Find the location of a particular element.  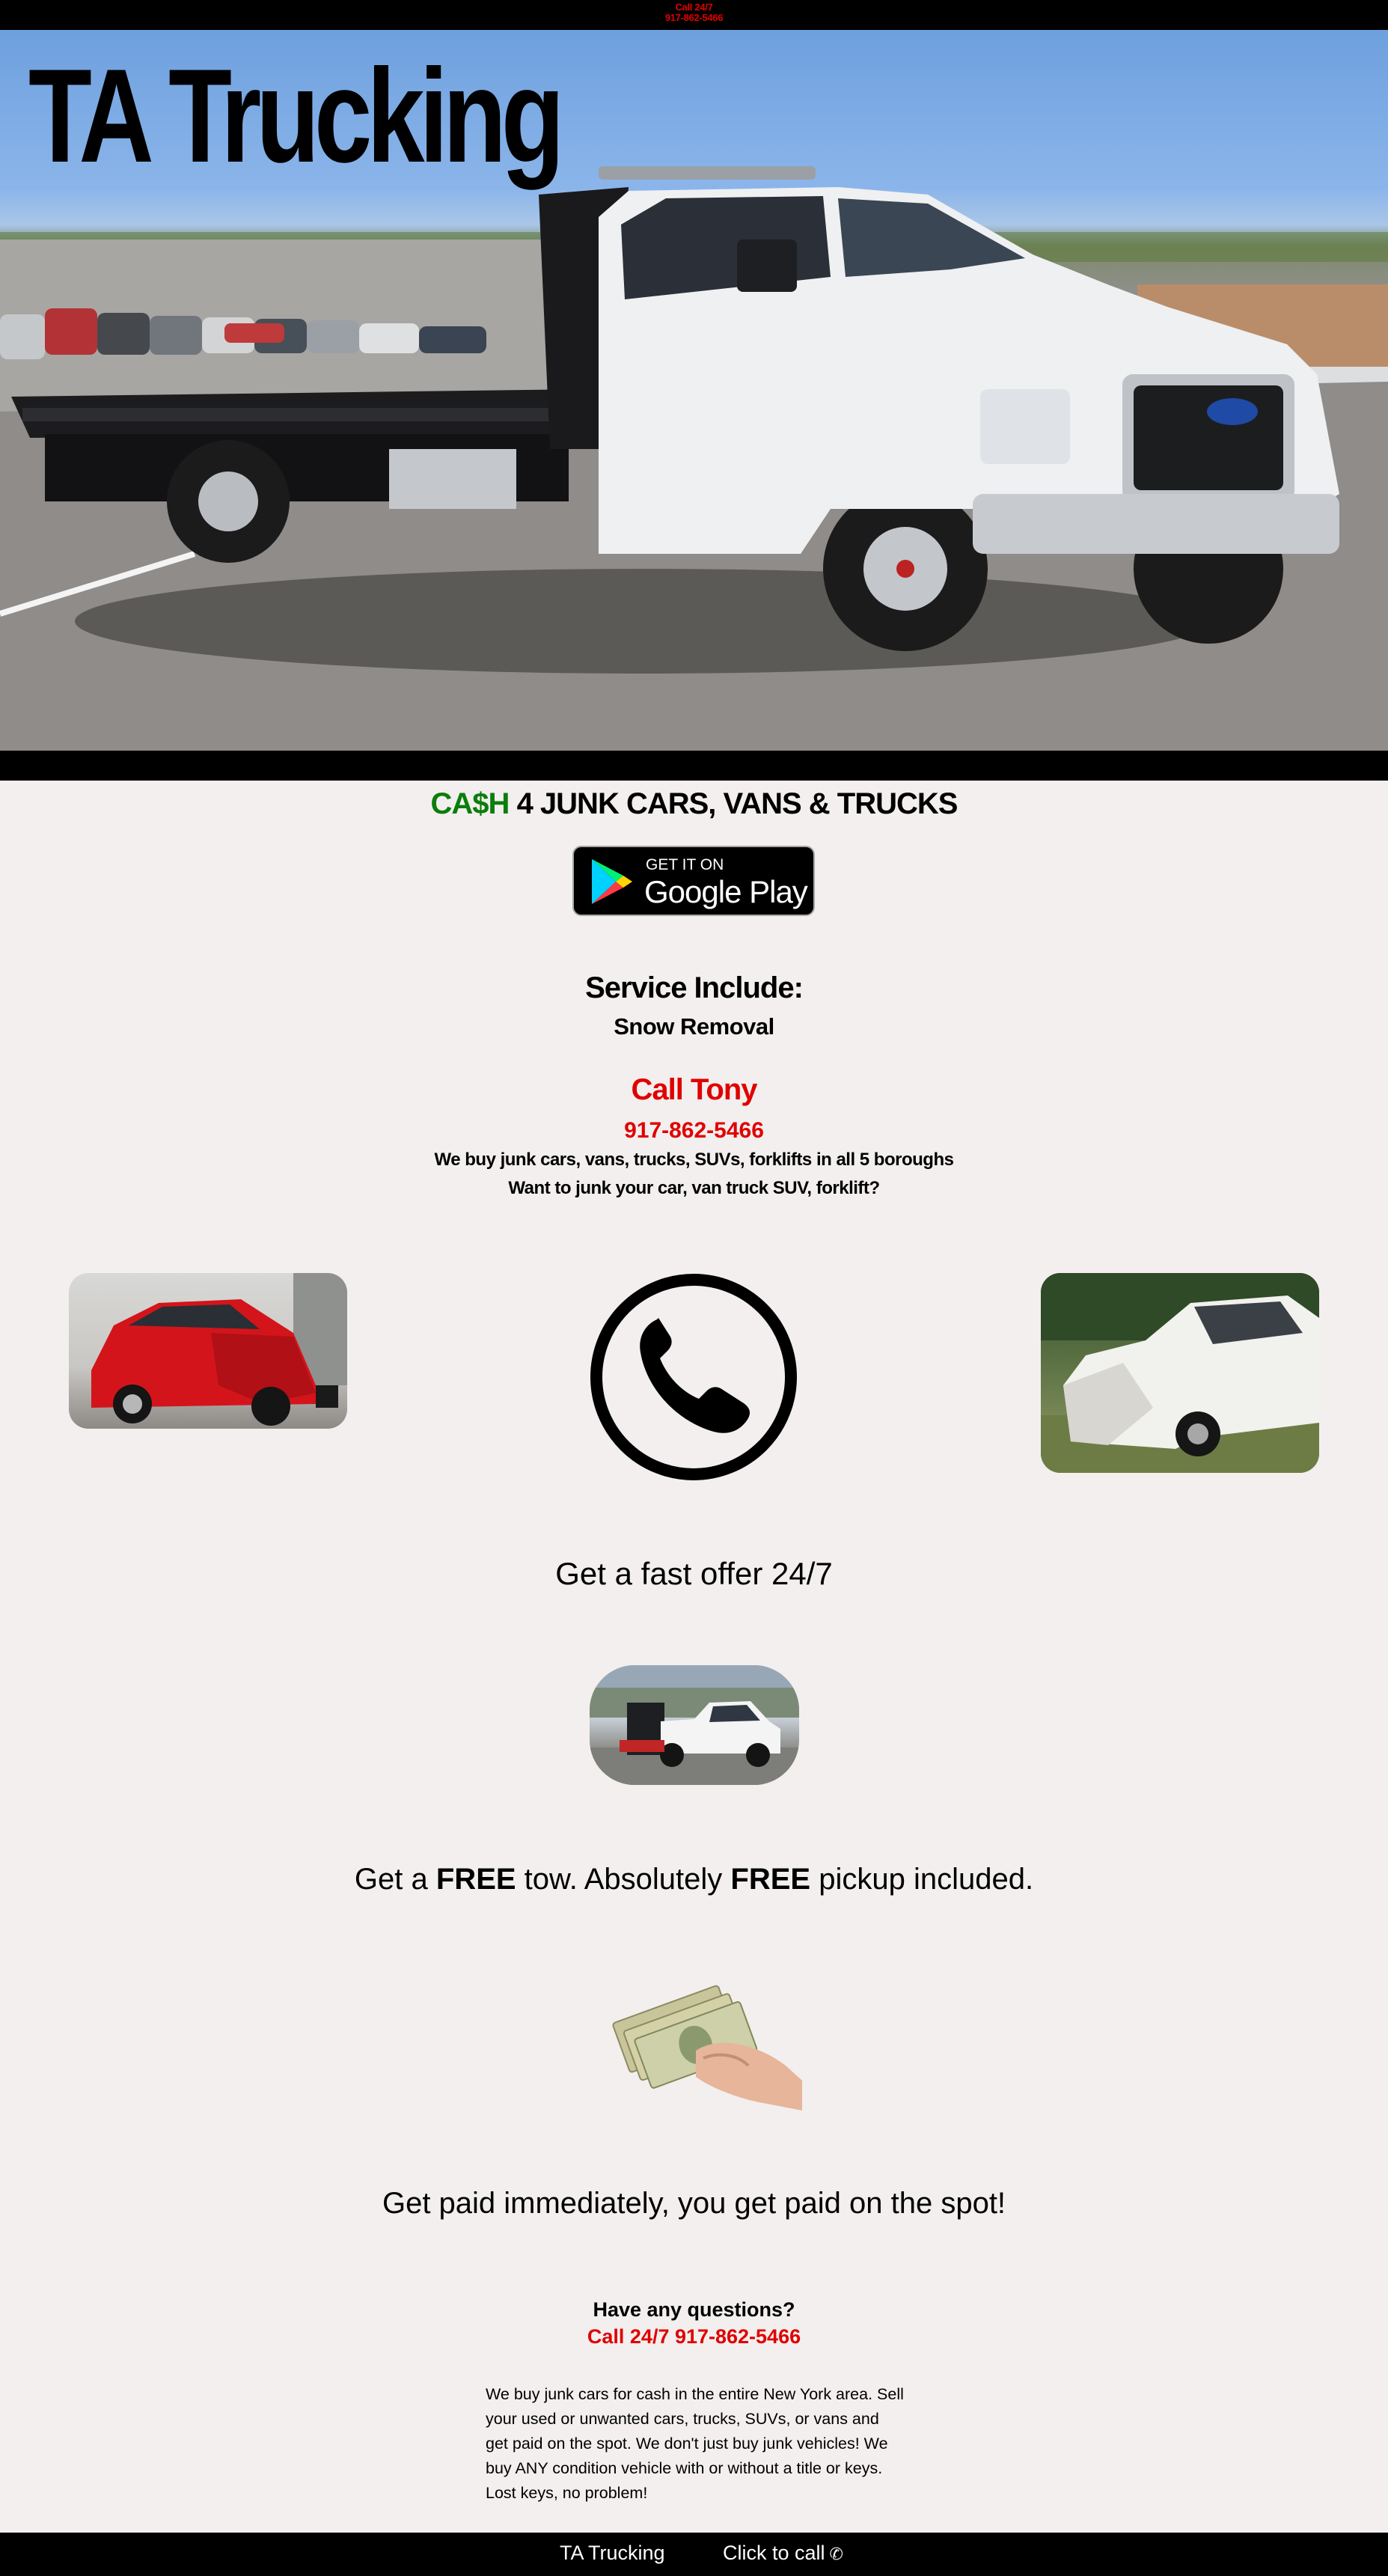

free-tow-mid: tow. Absolutely is located at coordinates (623, 1880).